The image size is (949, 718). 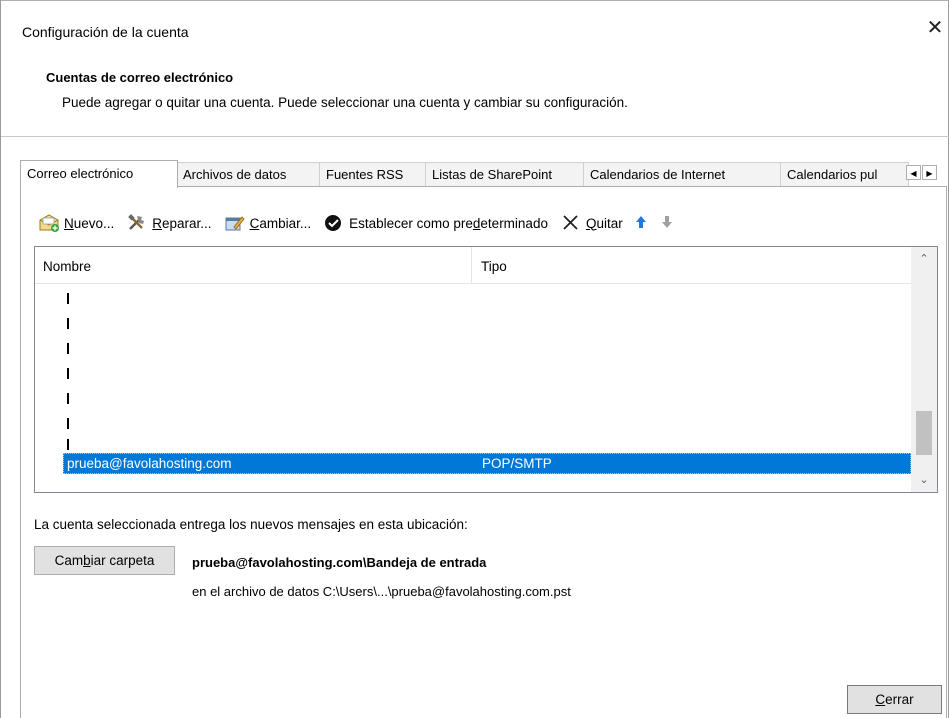 I want to click on set-default-label-key: d, so click(x=476, y=223).